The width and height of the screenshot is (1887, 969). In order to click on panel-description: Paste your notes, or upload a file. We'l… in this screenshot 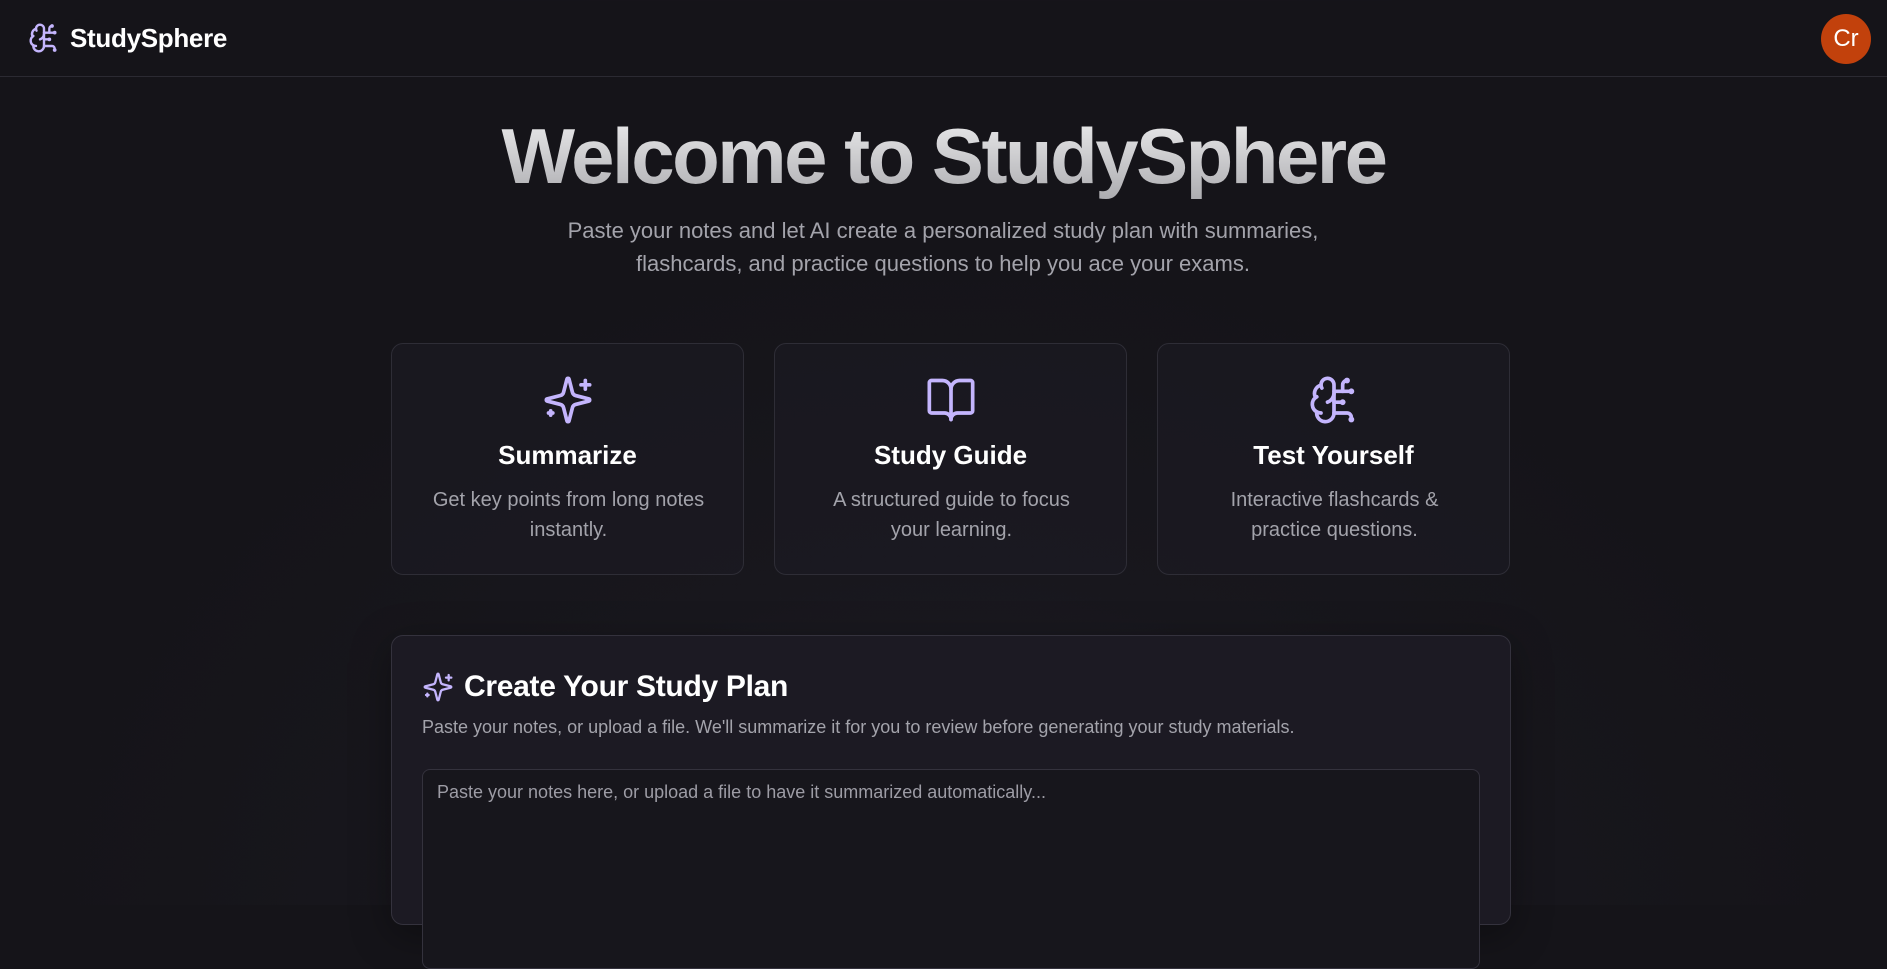, I will do `click(858, 727)`.